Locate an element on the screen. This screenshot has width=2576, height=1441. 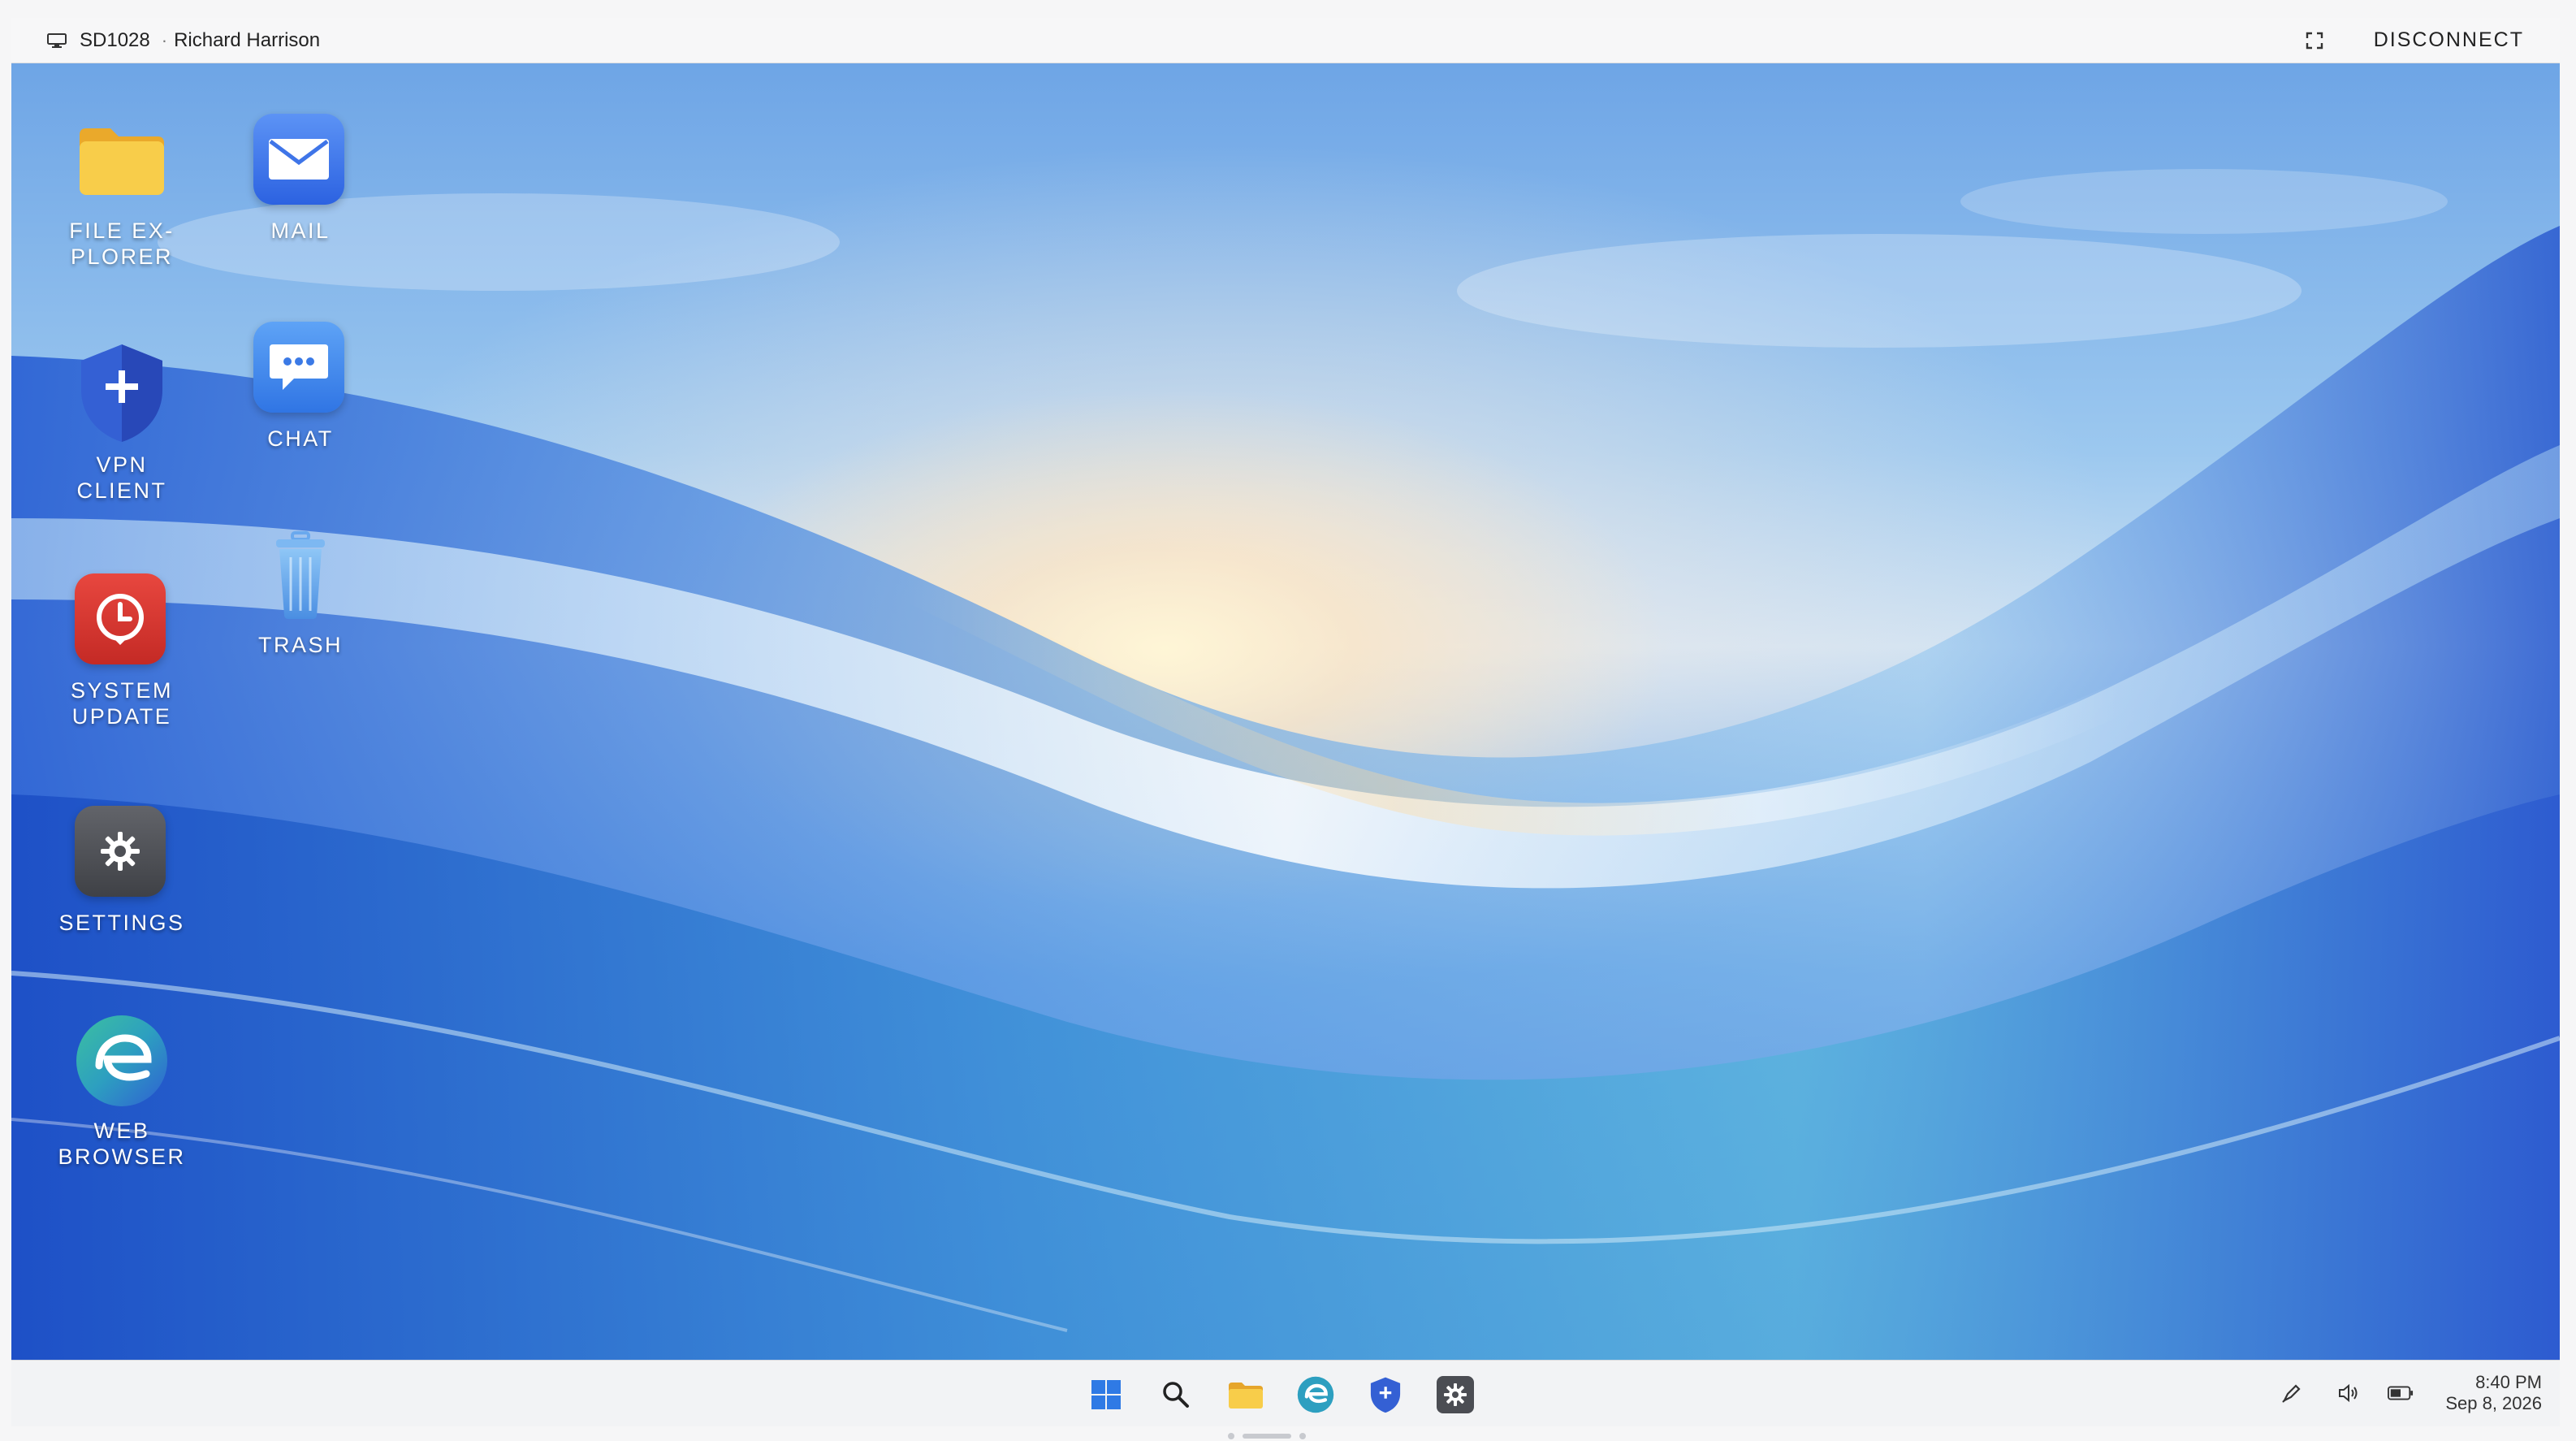
desktop-icon-system-update: SYSTEM UPDATE is located at coordinates (122, 651).